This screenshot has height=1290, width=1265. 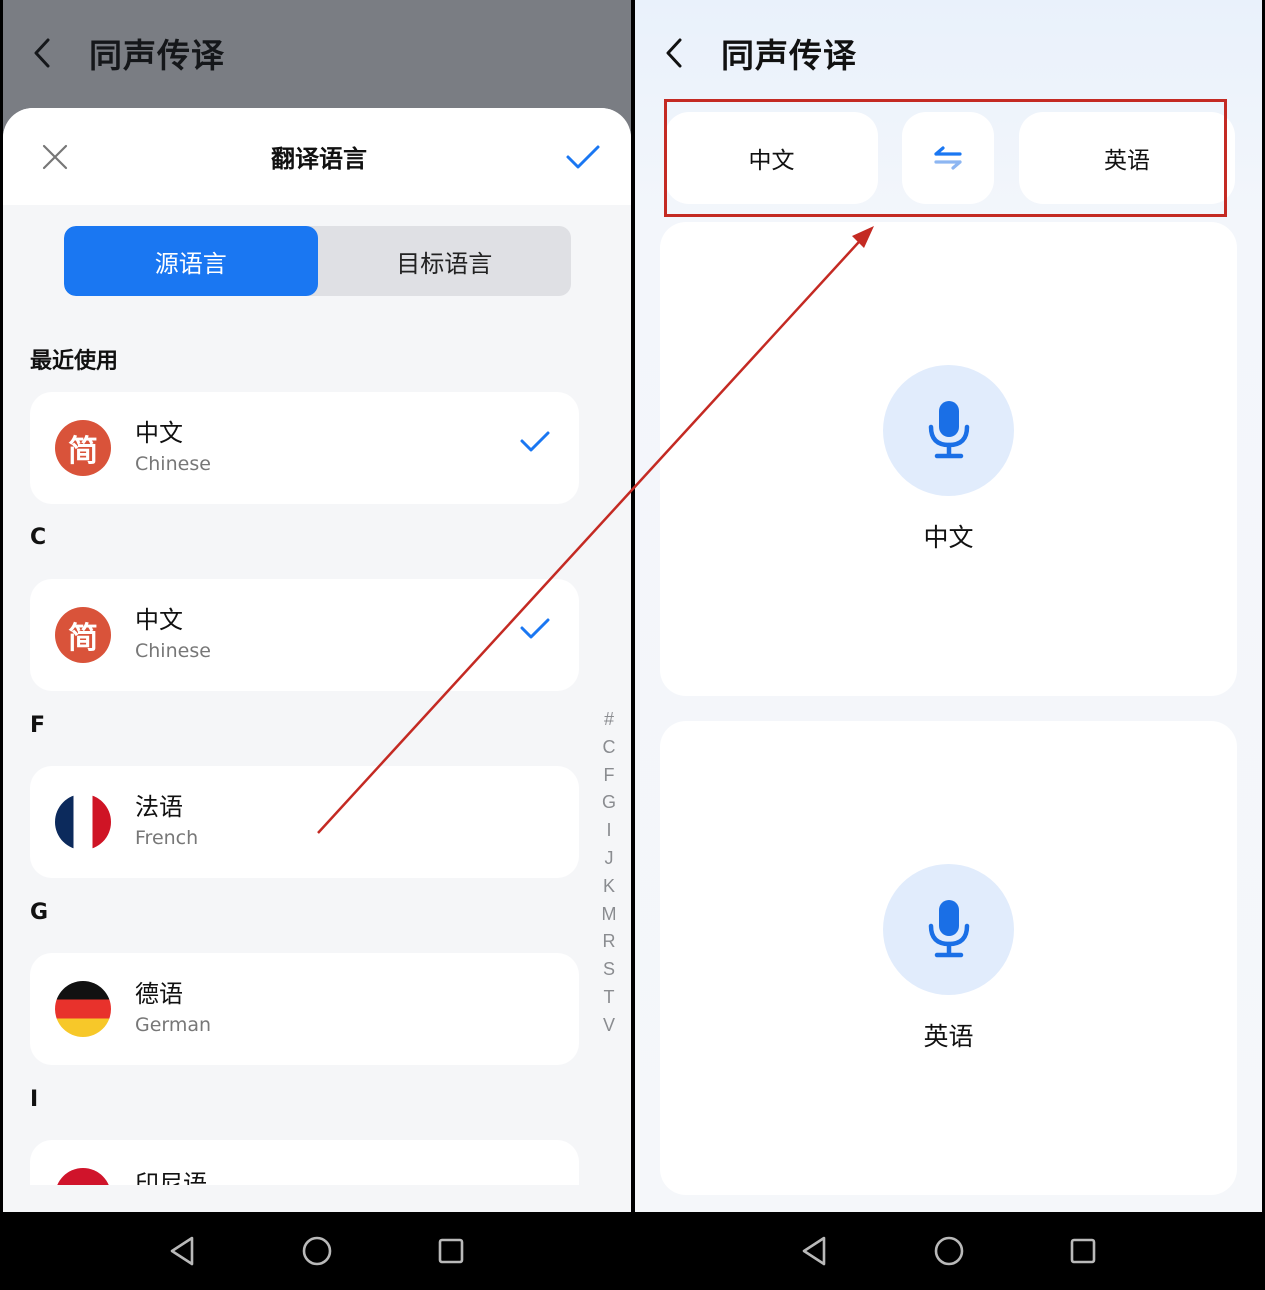 I want to click on sheet-title: 翻译语言, so click(x=319, y=159).